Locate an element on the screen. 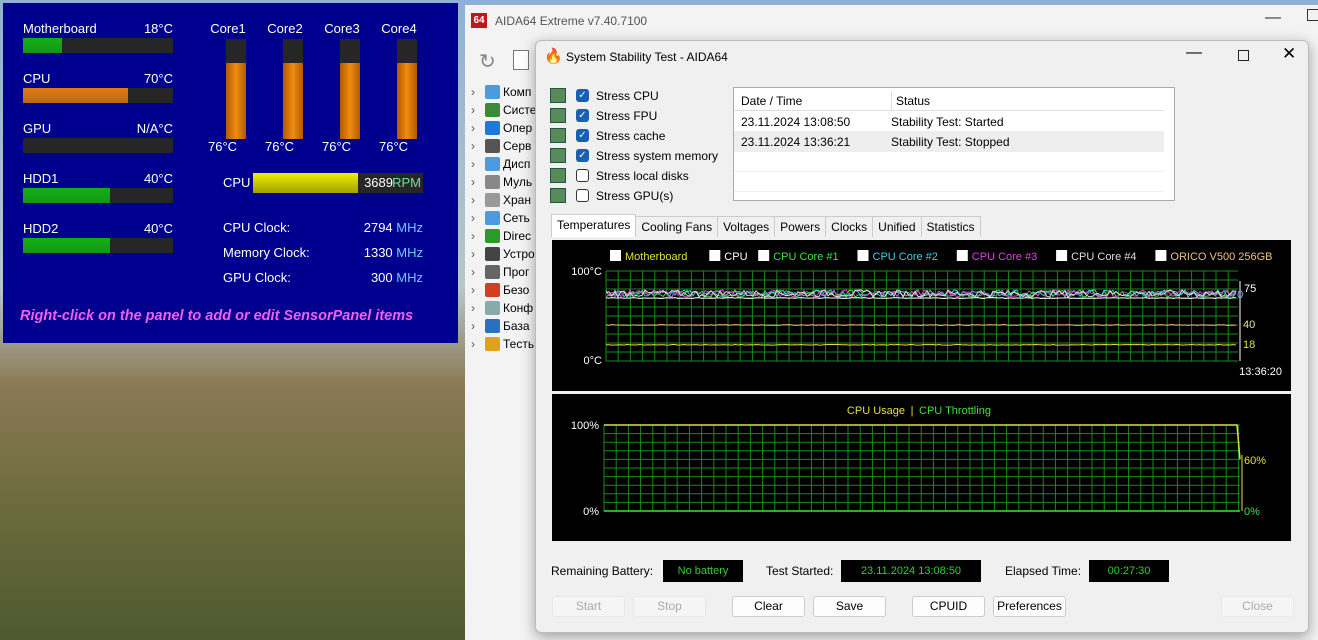 Image resolution: width=1318 pixels, height=640 pixels. stress-checkbox-5: Stress GPU(s) is located at coordinates (612, 196).